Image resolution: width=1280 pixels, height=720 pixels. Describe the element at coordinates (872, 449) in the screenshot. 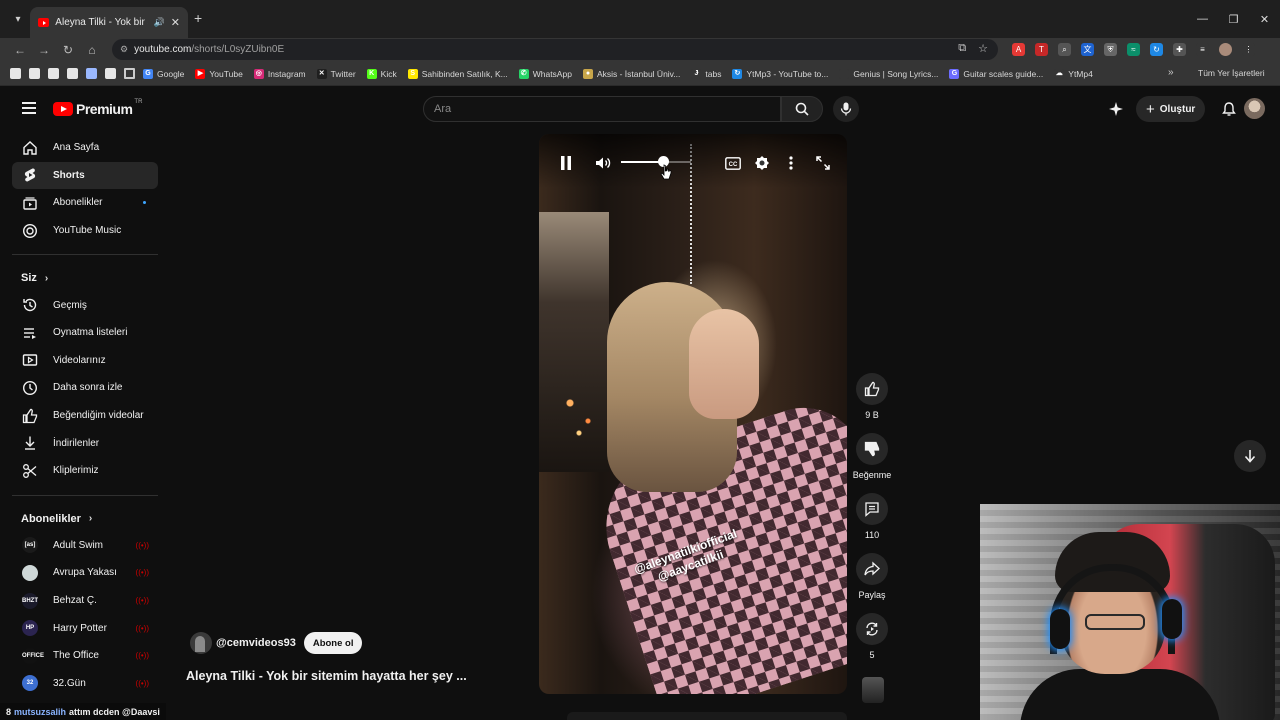

I see `dislike-button` at that location.